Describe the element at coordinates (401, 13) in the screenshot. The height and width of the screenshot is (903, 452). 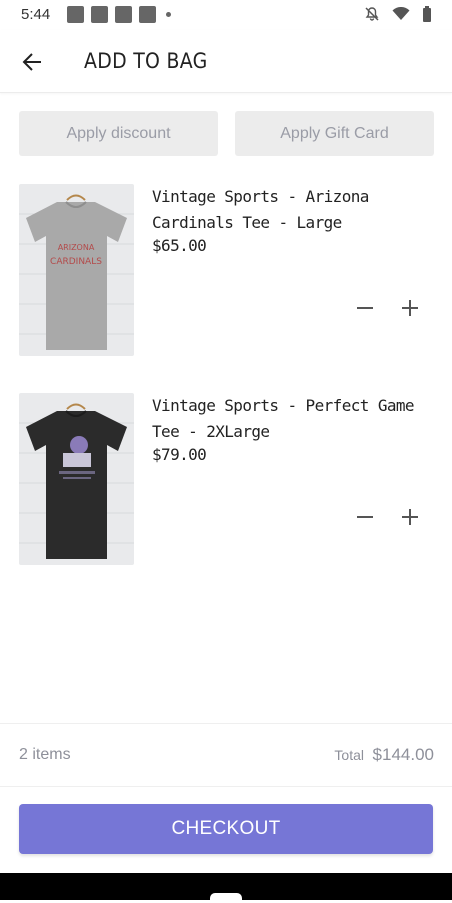
I see `wifi-icon` at that location.